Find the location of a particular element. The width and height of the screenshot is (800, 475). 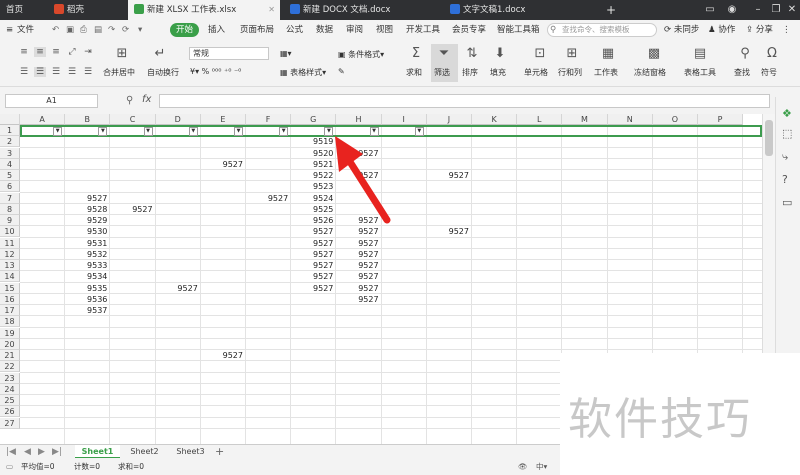

avatar: ◉ is located at coordinates (732, 10).